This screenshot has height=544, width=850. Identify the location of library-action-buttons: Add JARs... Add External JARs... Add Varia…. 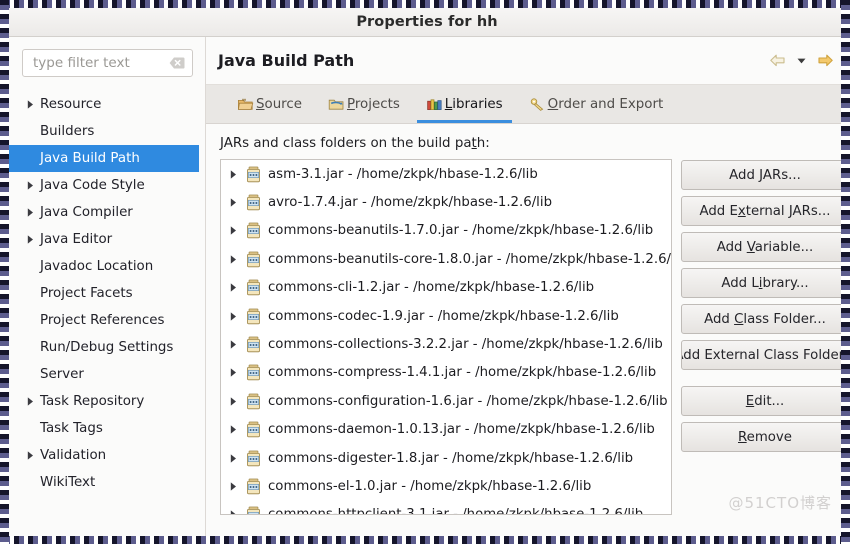
(763, 305).